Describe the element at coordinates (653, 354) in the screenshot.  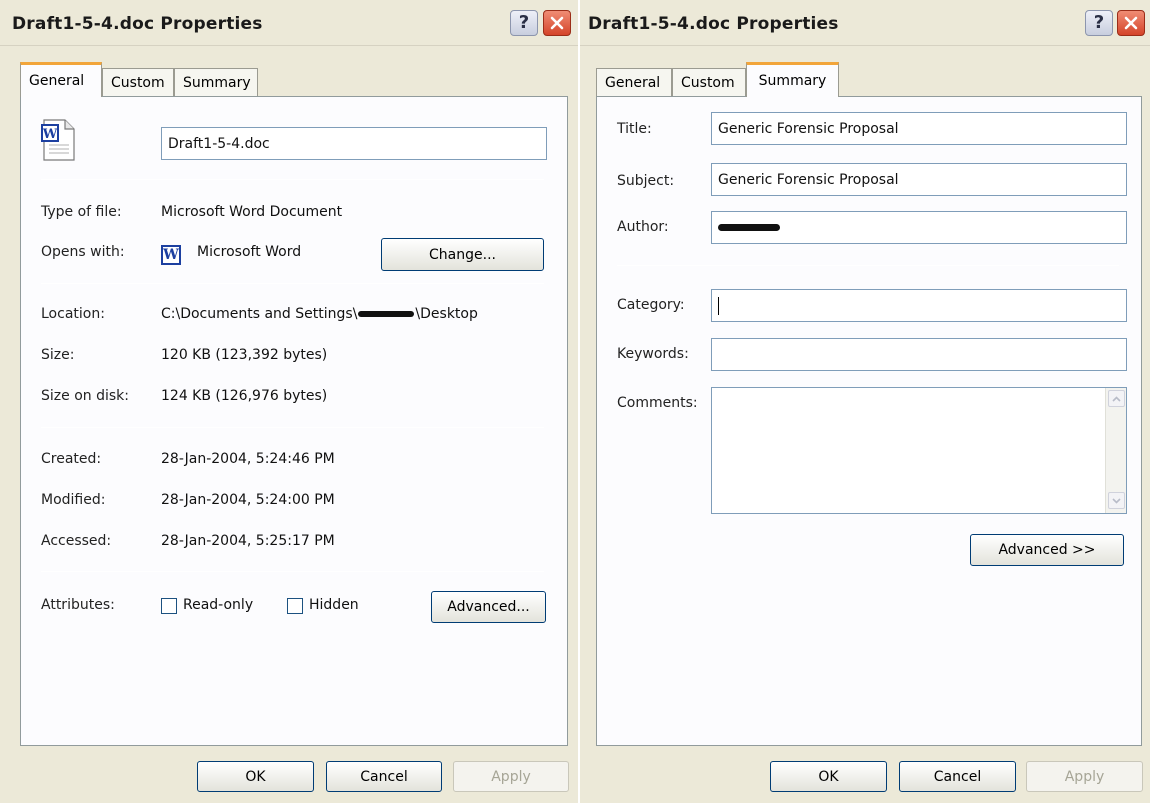
I see `keywords-label: Keywords:` at that location.